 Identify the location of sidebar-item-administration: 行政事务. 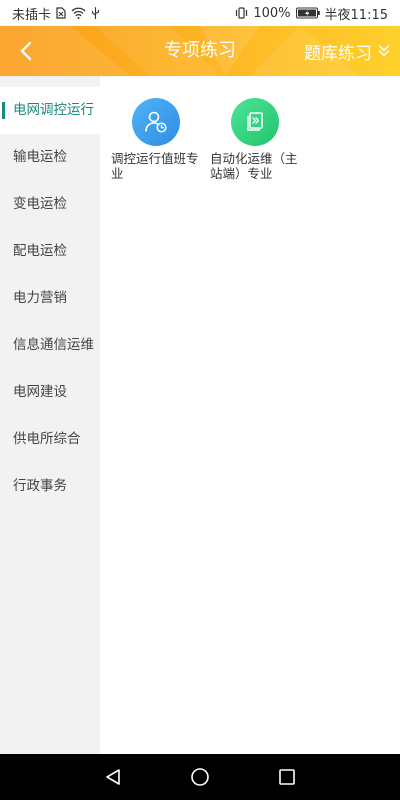
(50, 486).